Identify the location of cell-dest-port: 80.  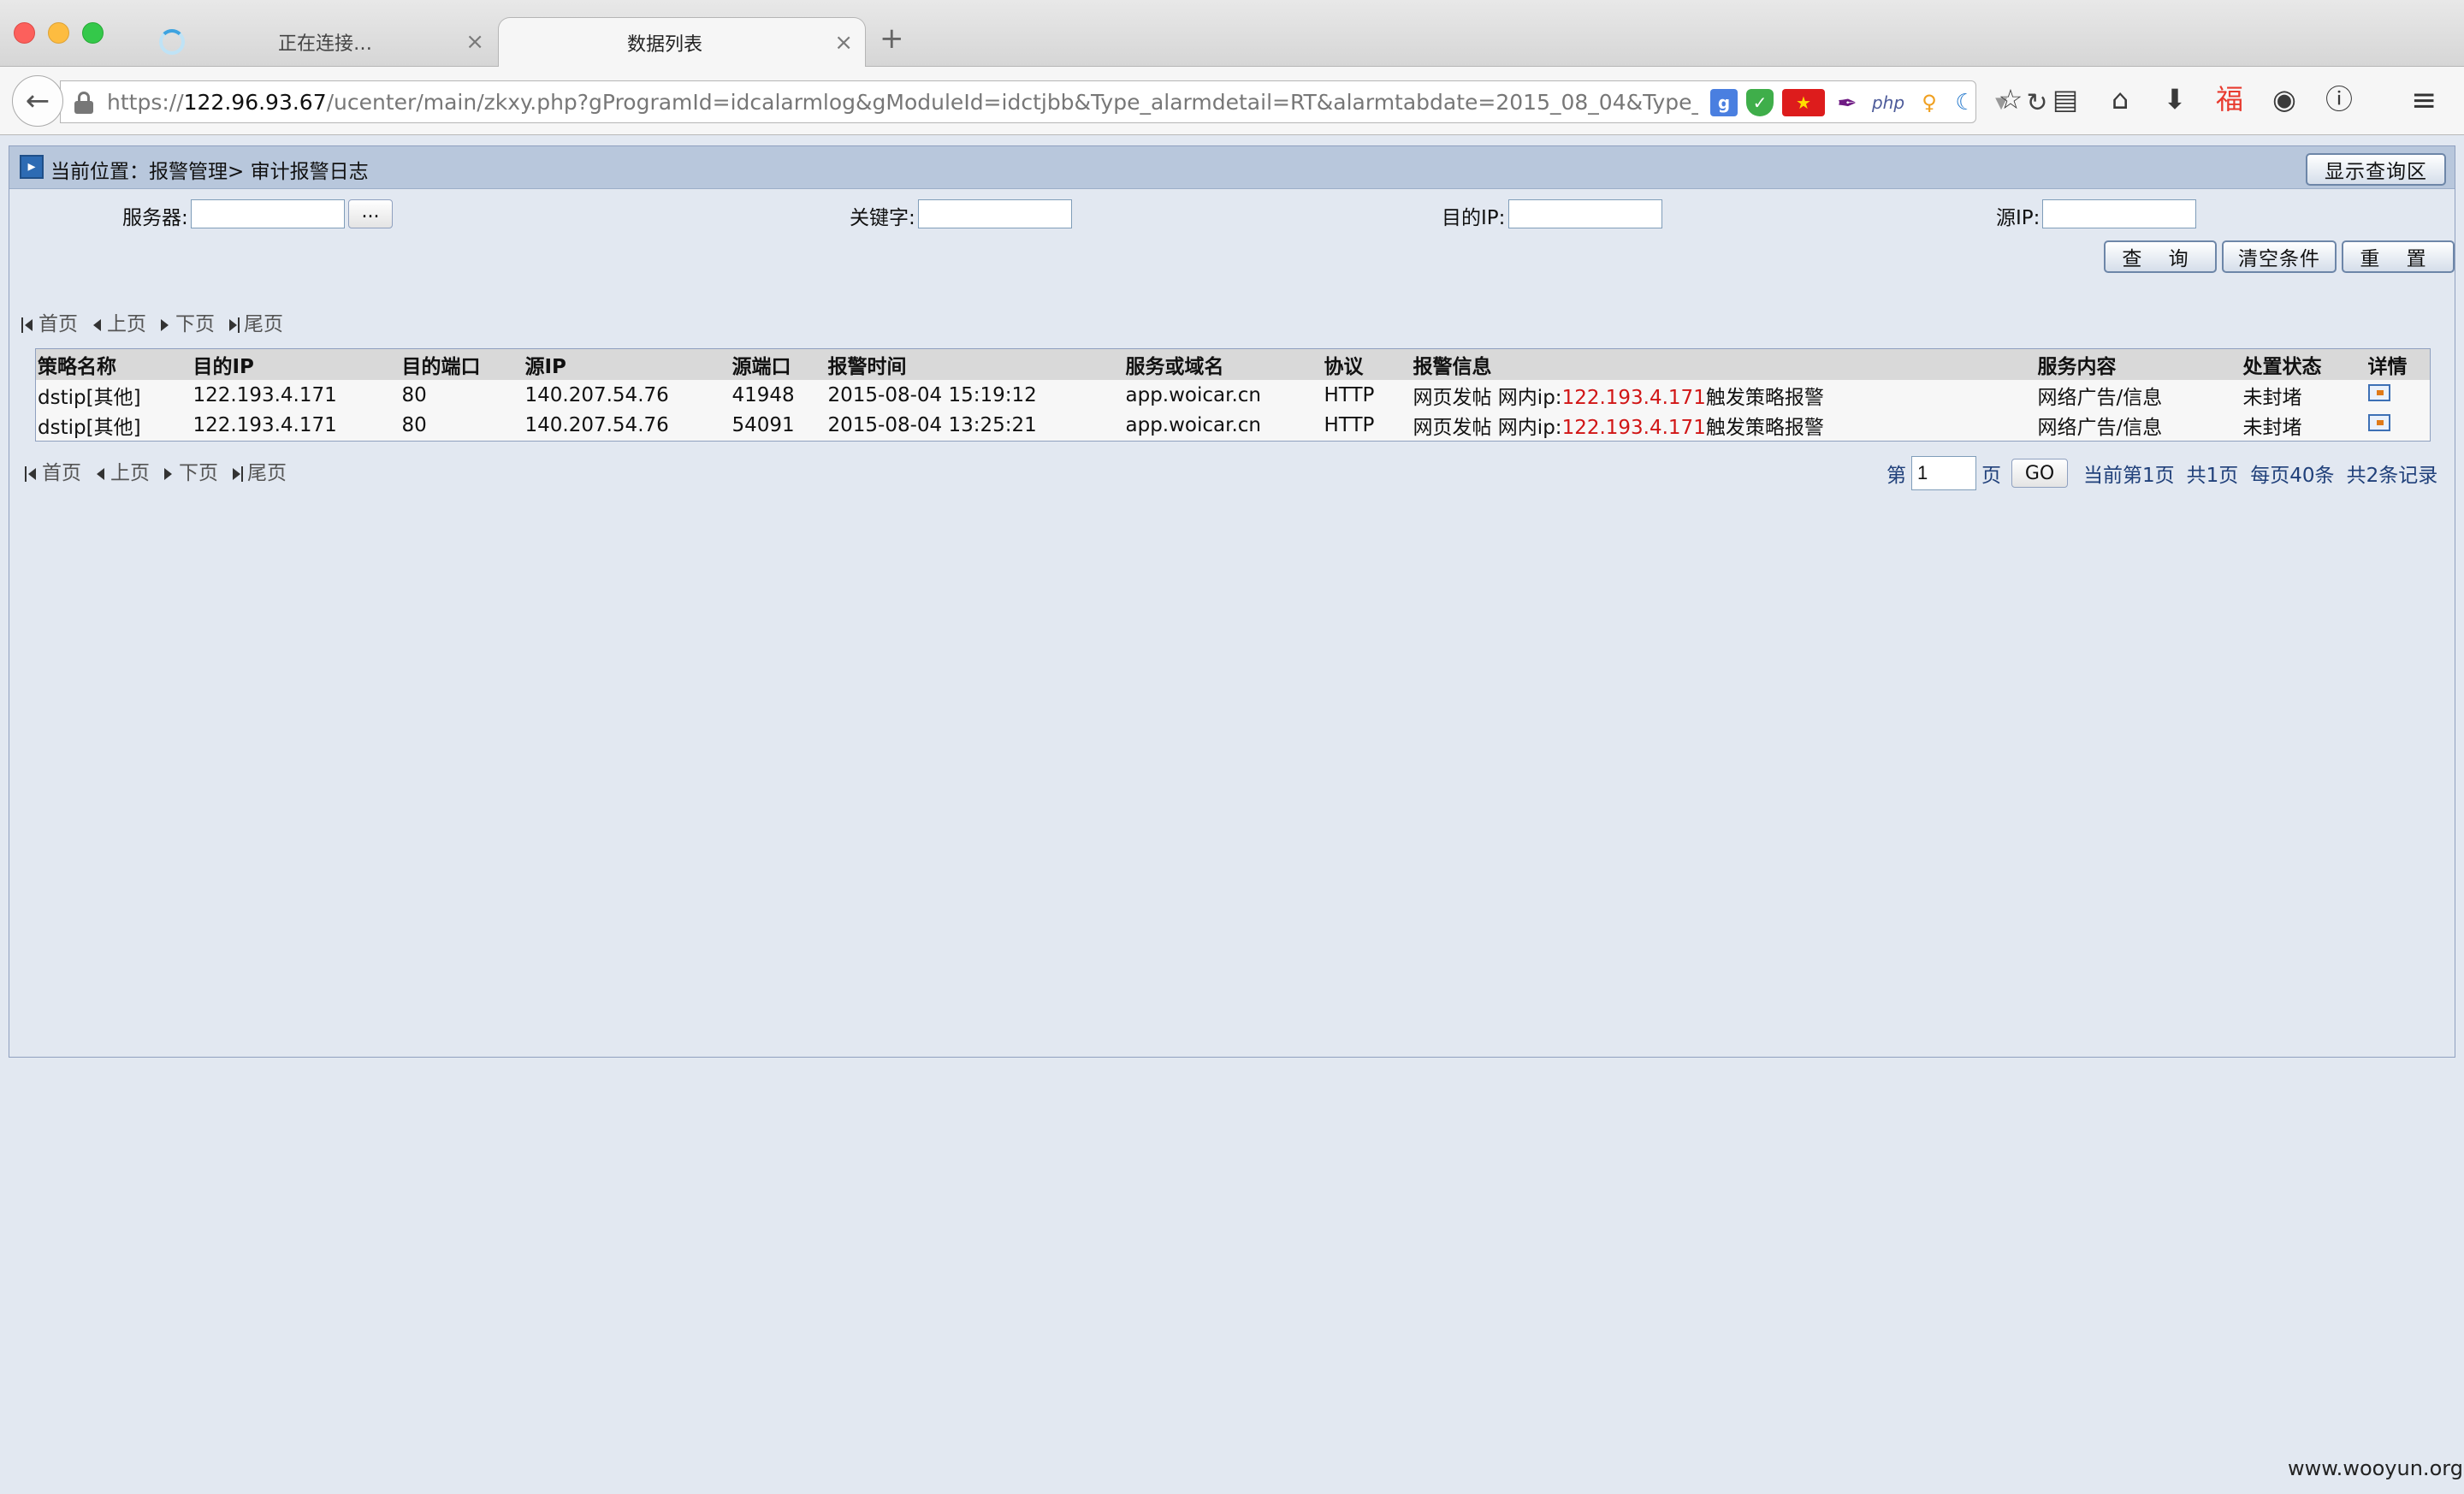
(414, 426).